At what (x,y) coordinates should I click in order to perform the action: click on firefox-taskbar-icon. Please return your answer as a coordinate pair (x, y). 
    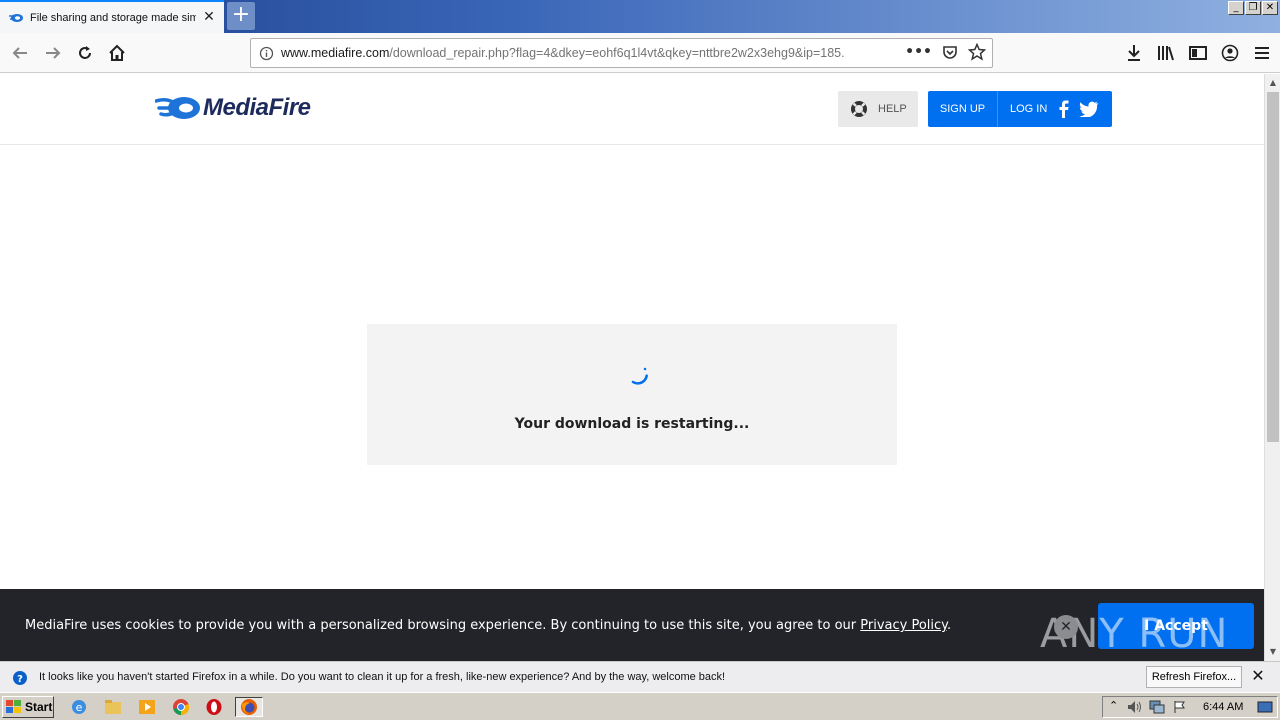
    Looking at the image, I should click on (249, 707).